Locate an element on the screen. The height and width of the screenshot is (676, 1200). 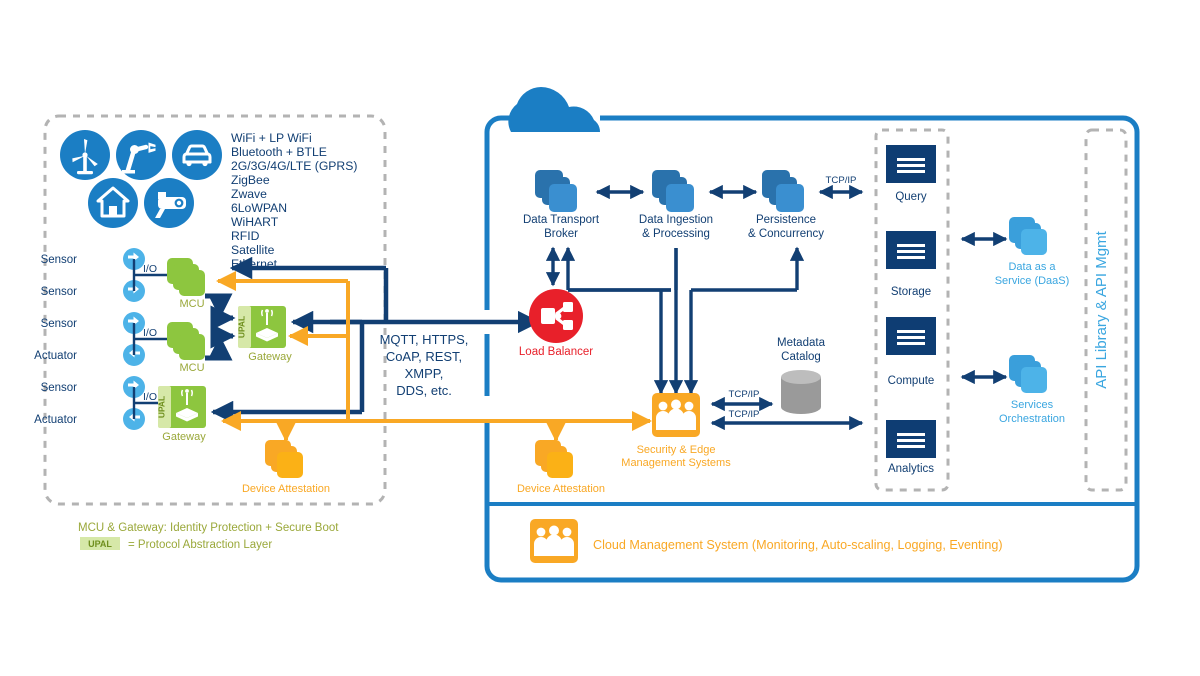
security-label-line2: Management Systems is located at coordinates (676, 463).